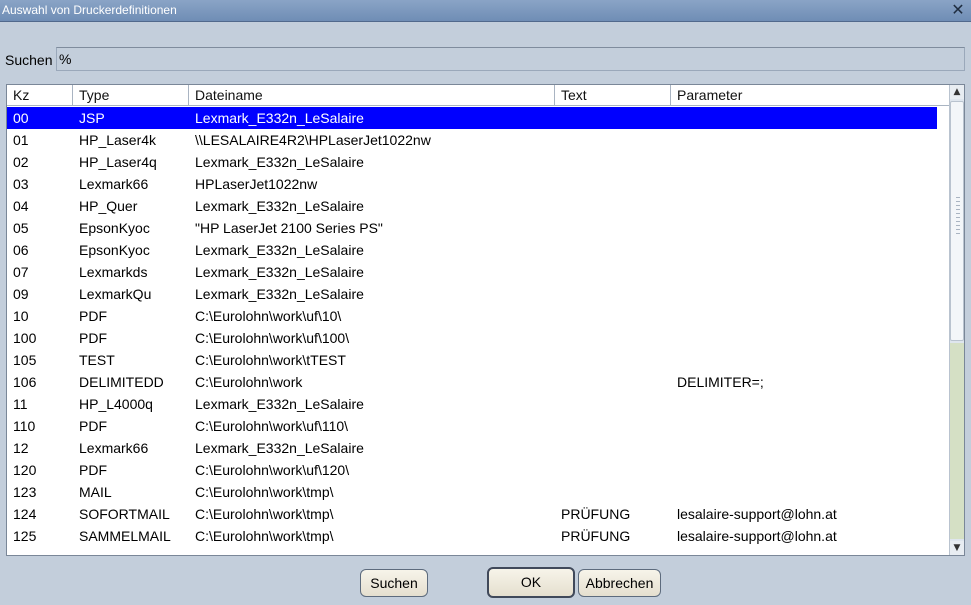  Describe the element at coordinates (25, 536) in the screenshot. I see `cell-kz: 125` at that location.